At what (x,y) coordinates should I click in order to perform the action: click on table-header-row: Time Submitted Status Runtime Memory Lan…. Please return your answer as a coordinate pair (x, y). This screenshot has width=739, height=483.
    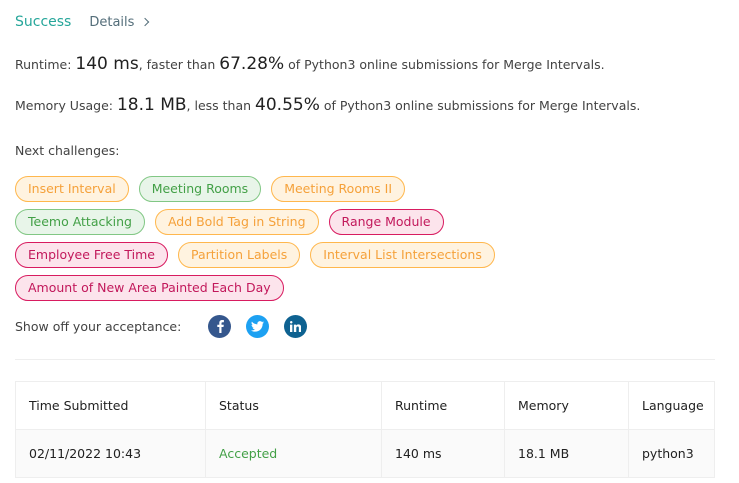
    Looking at the image, I should click on (365, 406).